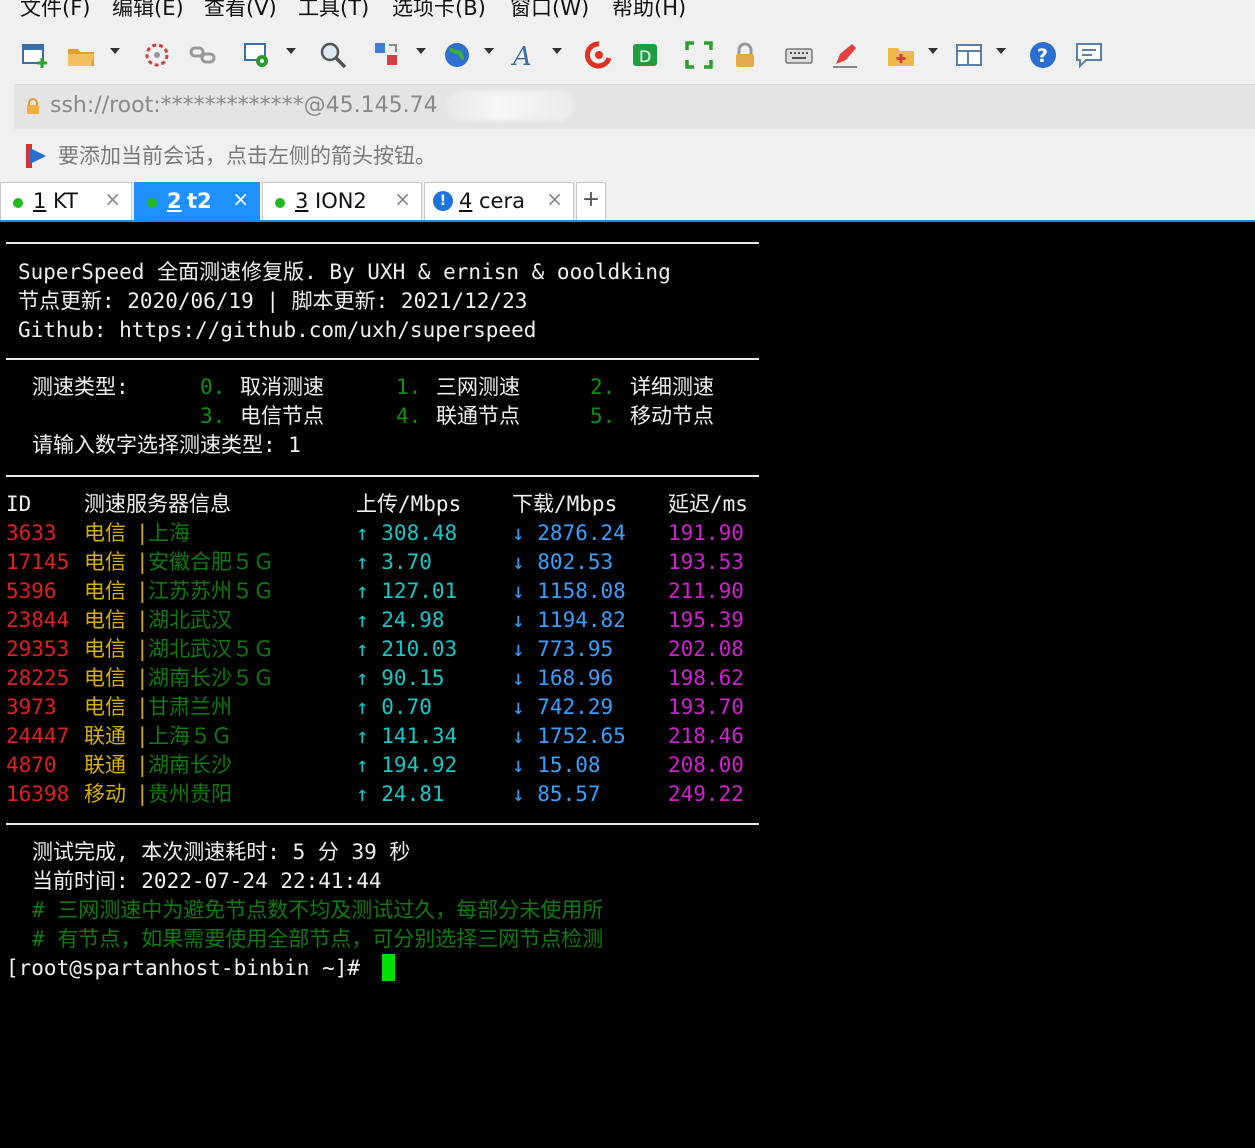 Image resolution: width=1255 pixels, height=1148 pixels. I want to click on chat-icon, so click(1089, 55).